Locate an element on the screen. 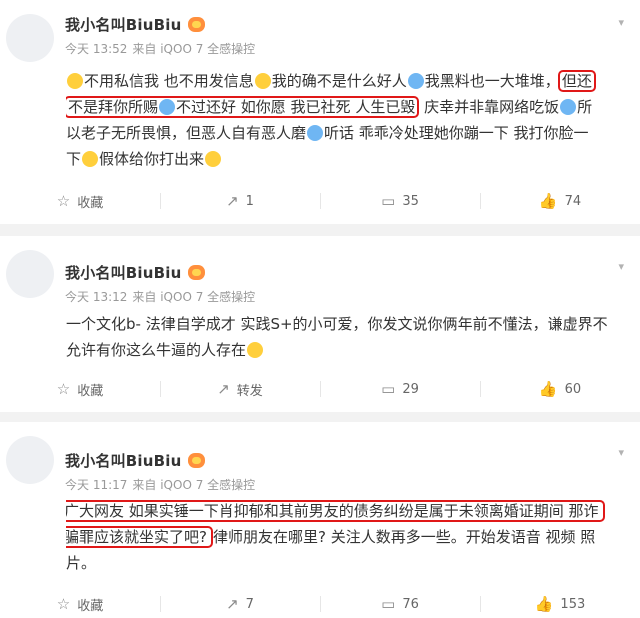 This screenshot has height=618, width=640. post-meta: 今天 13:12 来自 iQOO 7 全感操控 is located at coordinates (162, 296).